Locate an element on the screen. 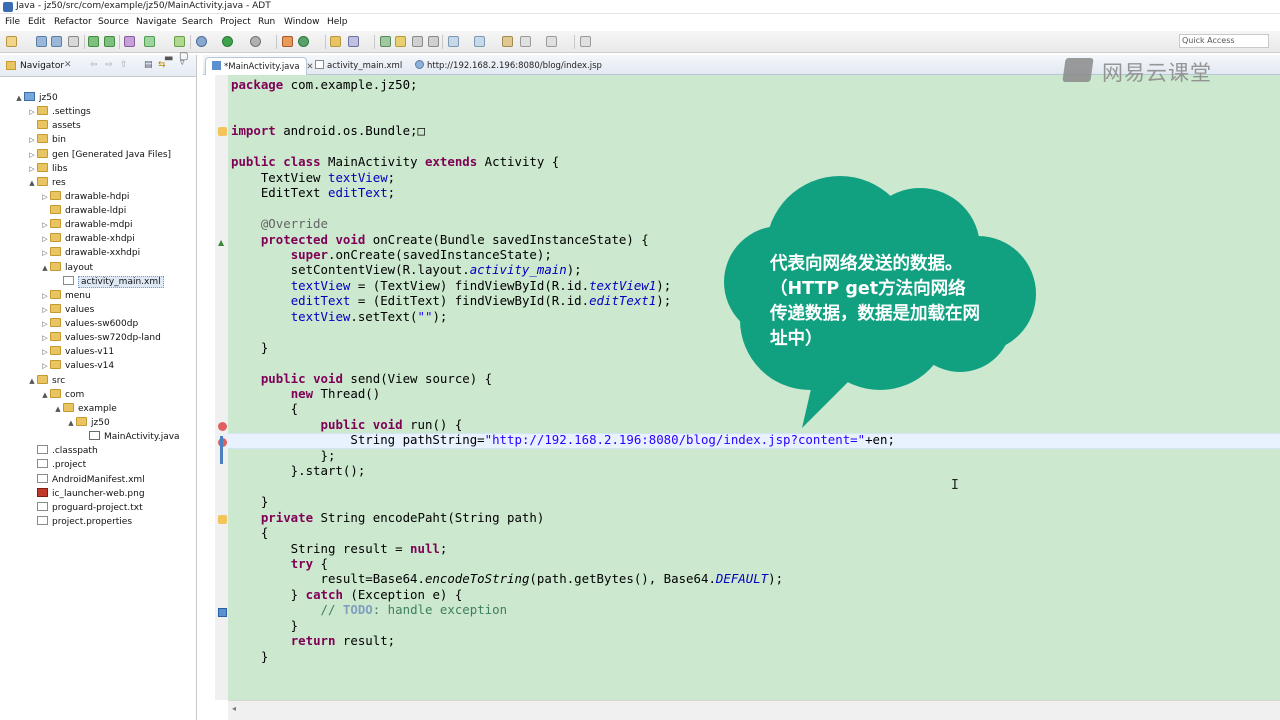  new-android-icon is located at coordinates (179, 41).